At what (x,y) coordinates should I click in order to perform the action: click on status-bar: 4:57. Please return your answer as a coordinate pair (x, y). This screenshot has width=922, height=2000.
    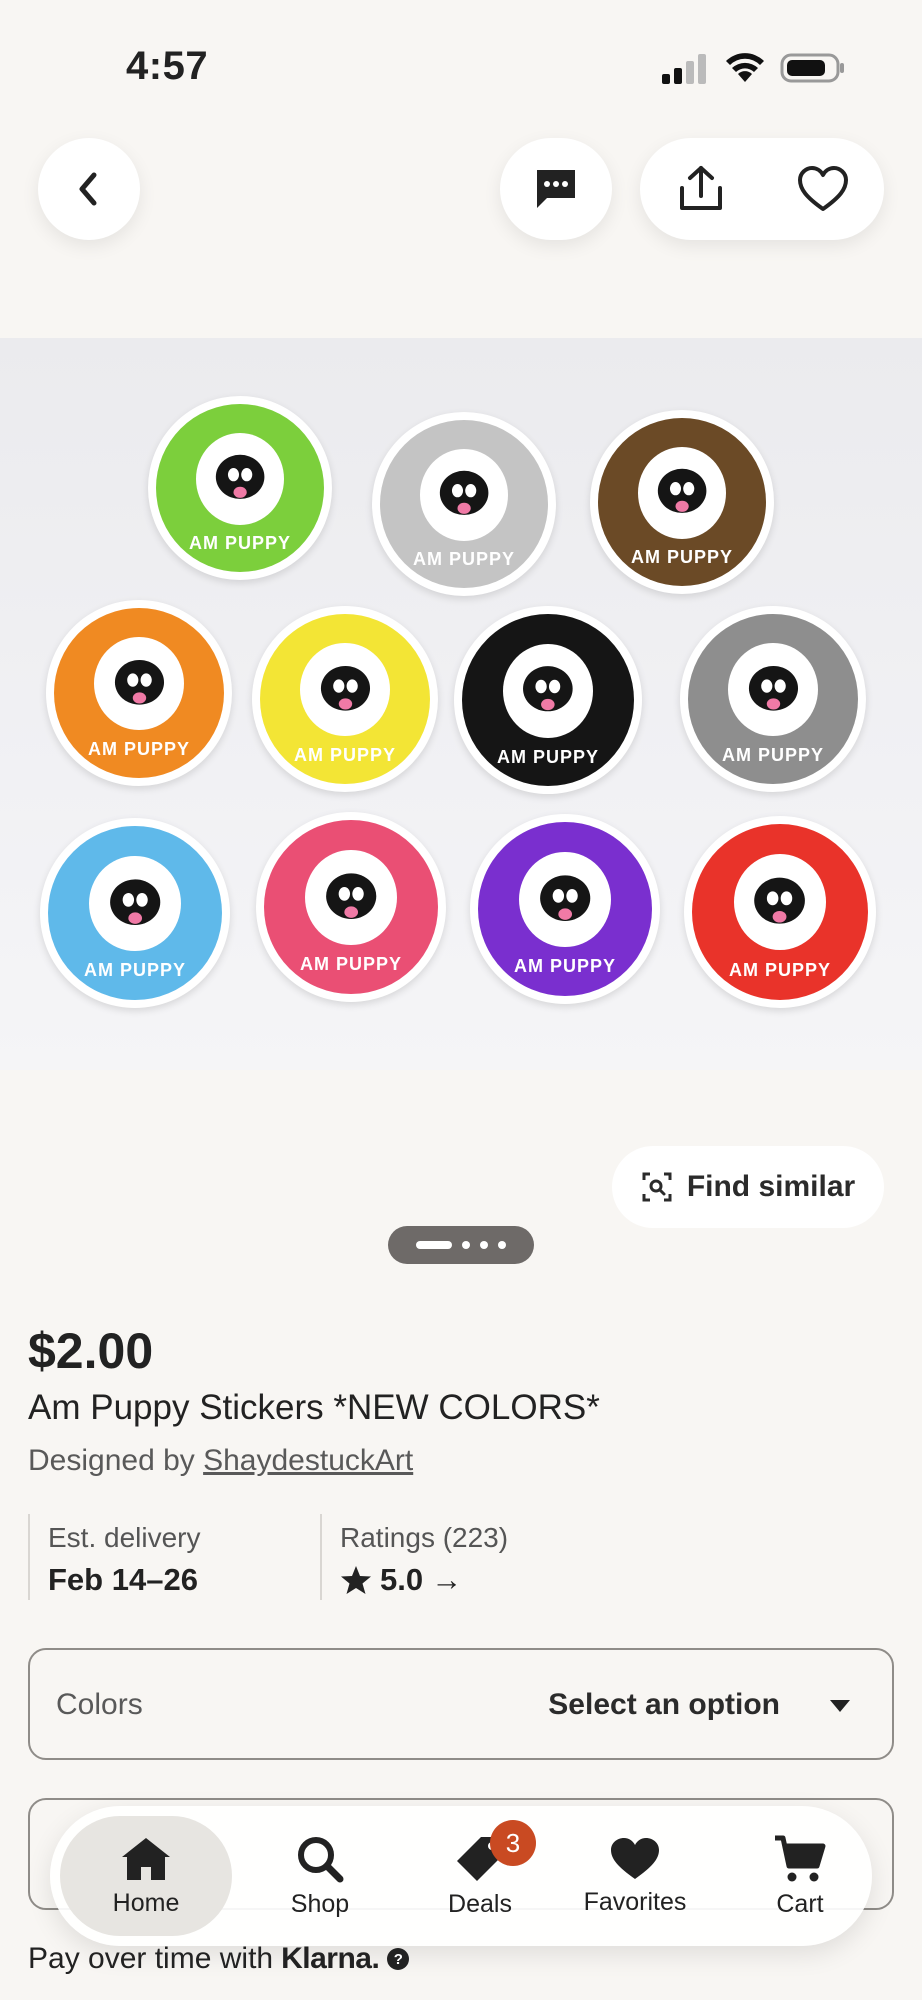
    Looking at the image, I should click on (461, 60).